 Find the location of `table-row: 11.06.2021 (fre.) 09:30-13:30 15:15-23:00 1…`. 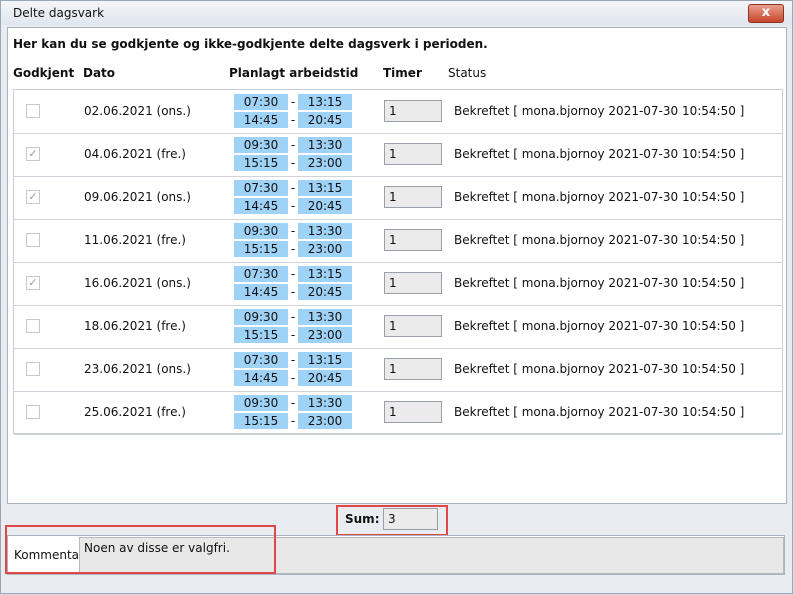

table-row: 11.06.2021 (fre.) 09:30-13:30 15:15-23:00 1… is located at coordinates (398, 241).